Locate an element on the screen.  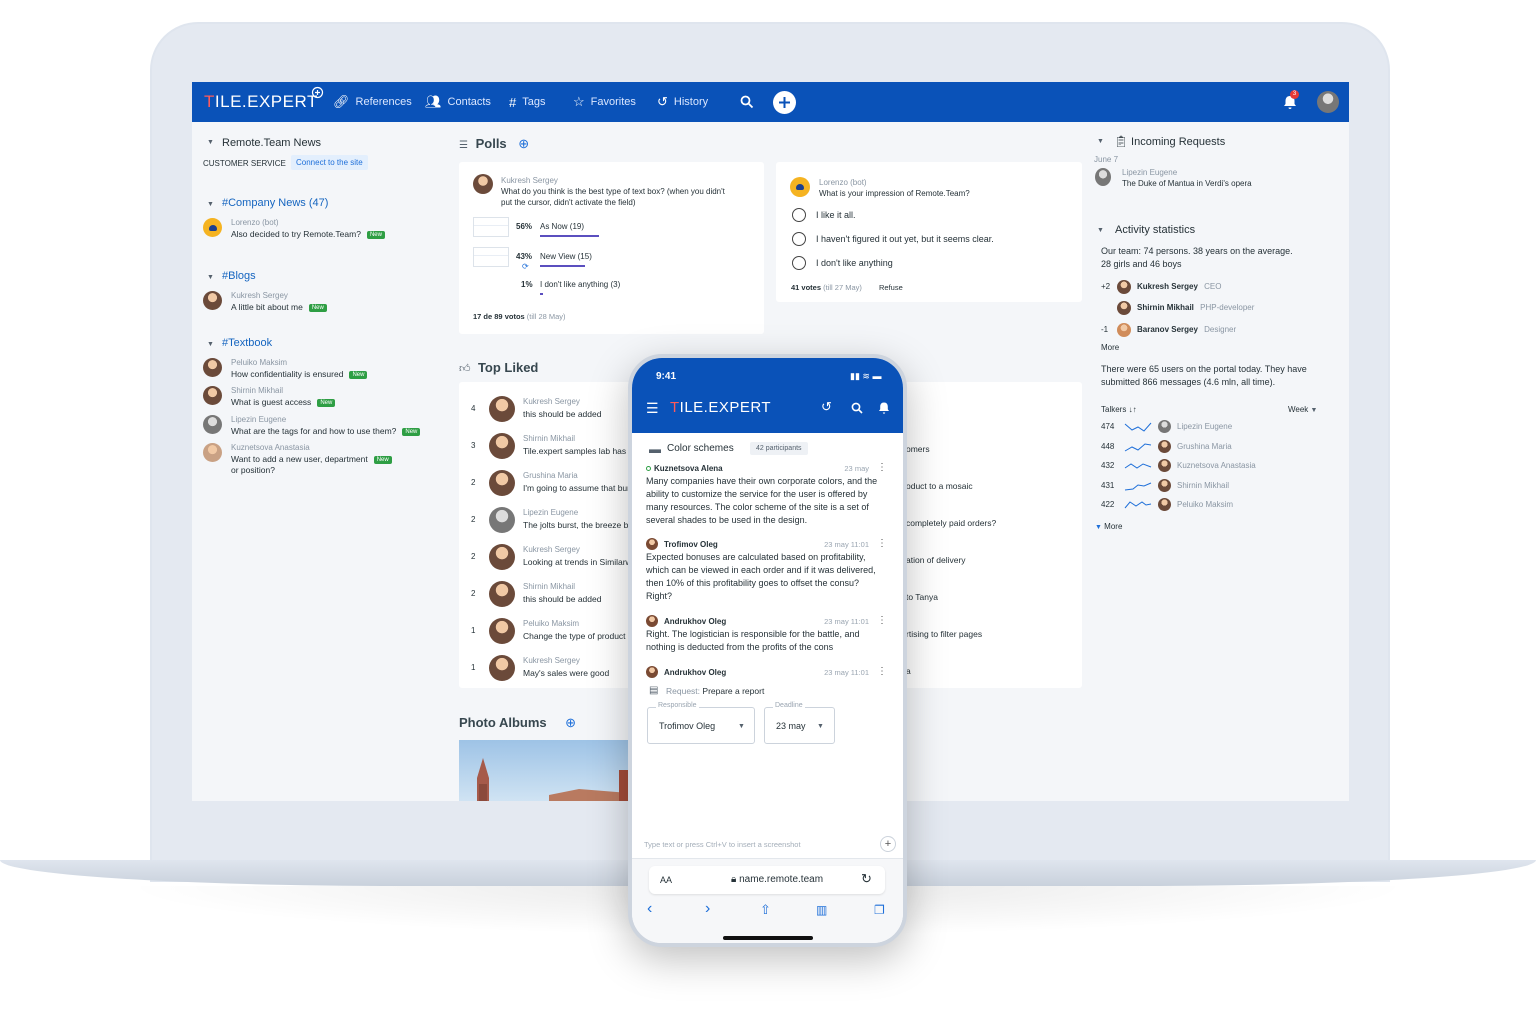
talker-name: Kuznetsova Anastasia is located at coordinates (1216, 465).